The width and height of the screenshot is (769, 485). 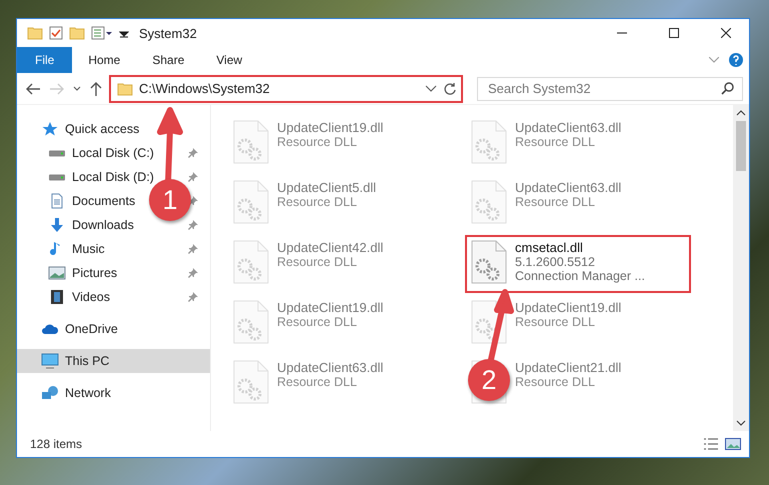 What do you see at coordinates (711, 444) in the screenshot?
I see `details-view-icon` at bounding box center [711, 444].